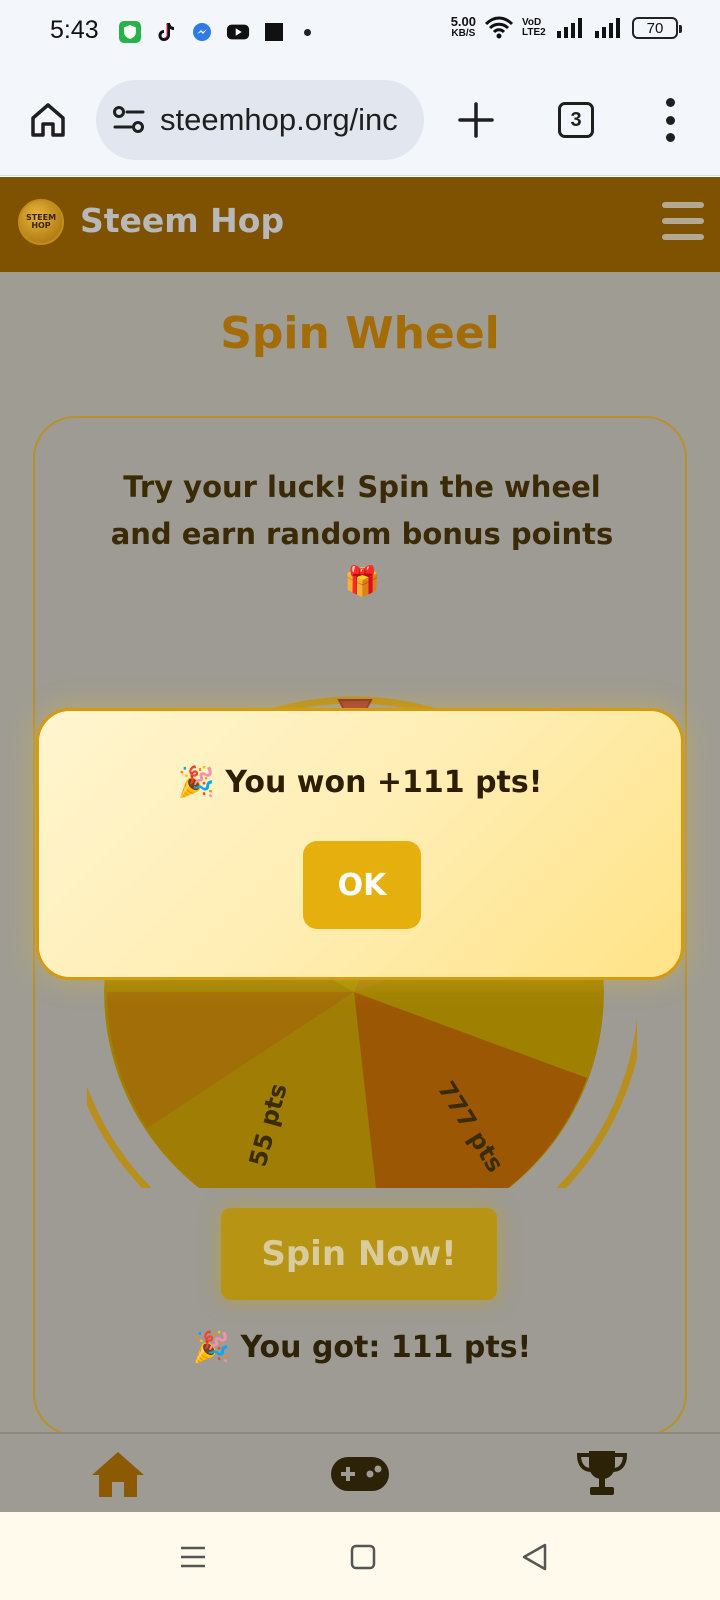 The image size is (720, 1600). I want to click on wifi-icon, so click(499, 27).